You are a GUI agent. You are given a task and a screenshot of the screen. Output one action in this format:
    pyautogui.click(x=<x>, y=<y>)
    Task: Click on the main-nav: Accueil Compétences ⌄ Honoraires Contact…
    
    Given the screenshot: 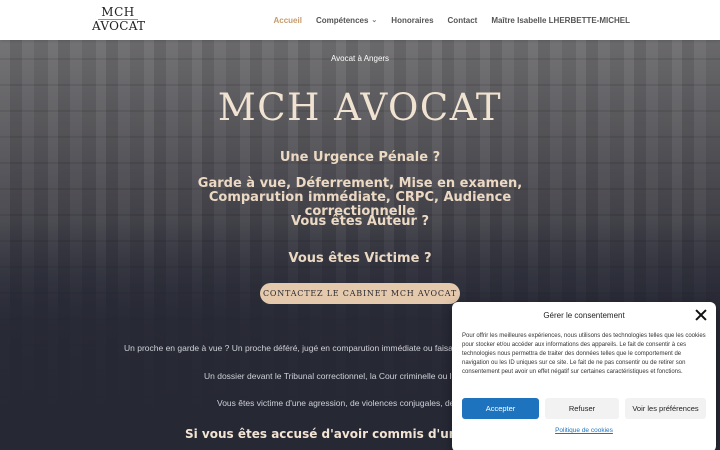 What is the action you would take?
    pyautogui.click(x=451, y=20)
    